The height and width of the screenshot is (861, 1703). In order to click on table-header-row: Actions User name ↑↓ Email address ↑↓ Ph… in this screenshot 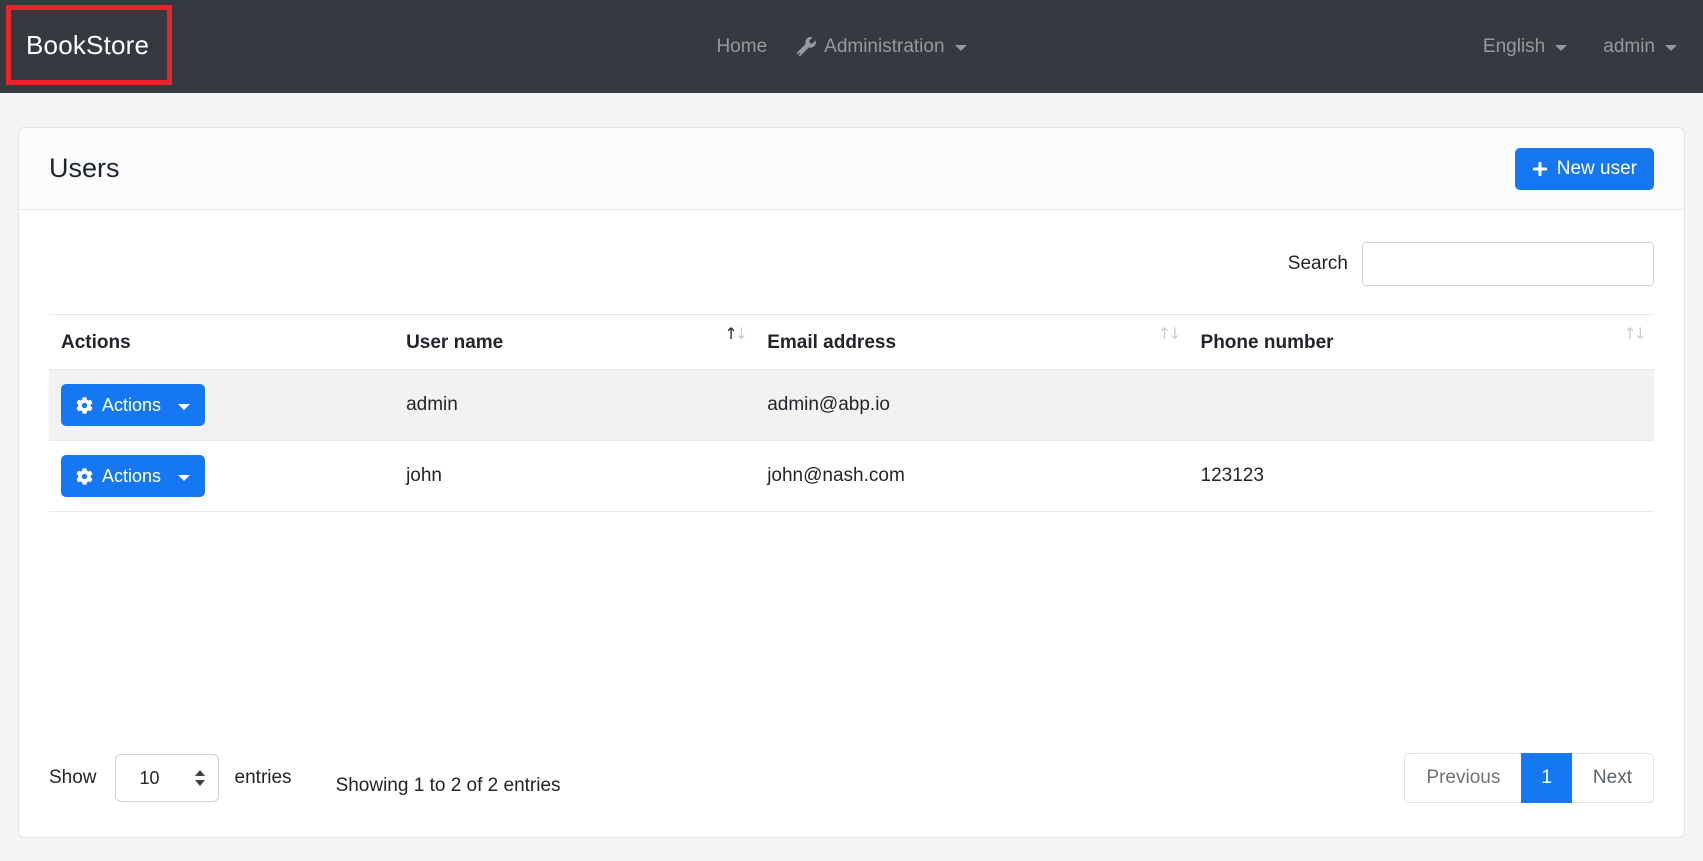, I will do `click(851, 342)`.